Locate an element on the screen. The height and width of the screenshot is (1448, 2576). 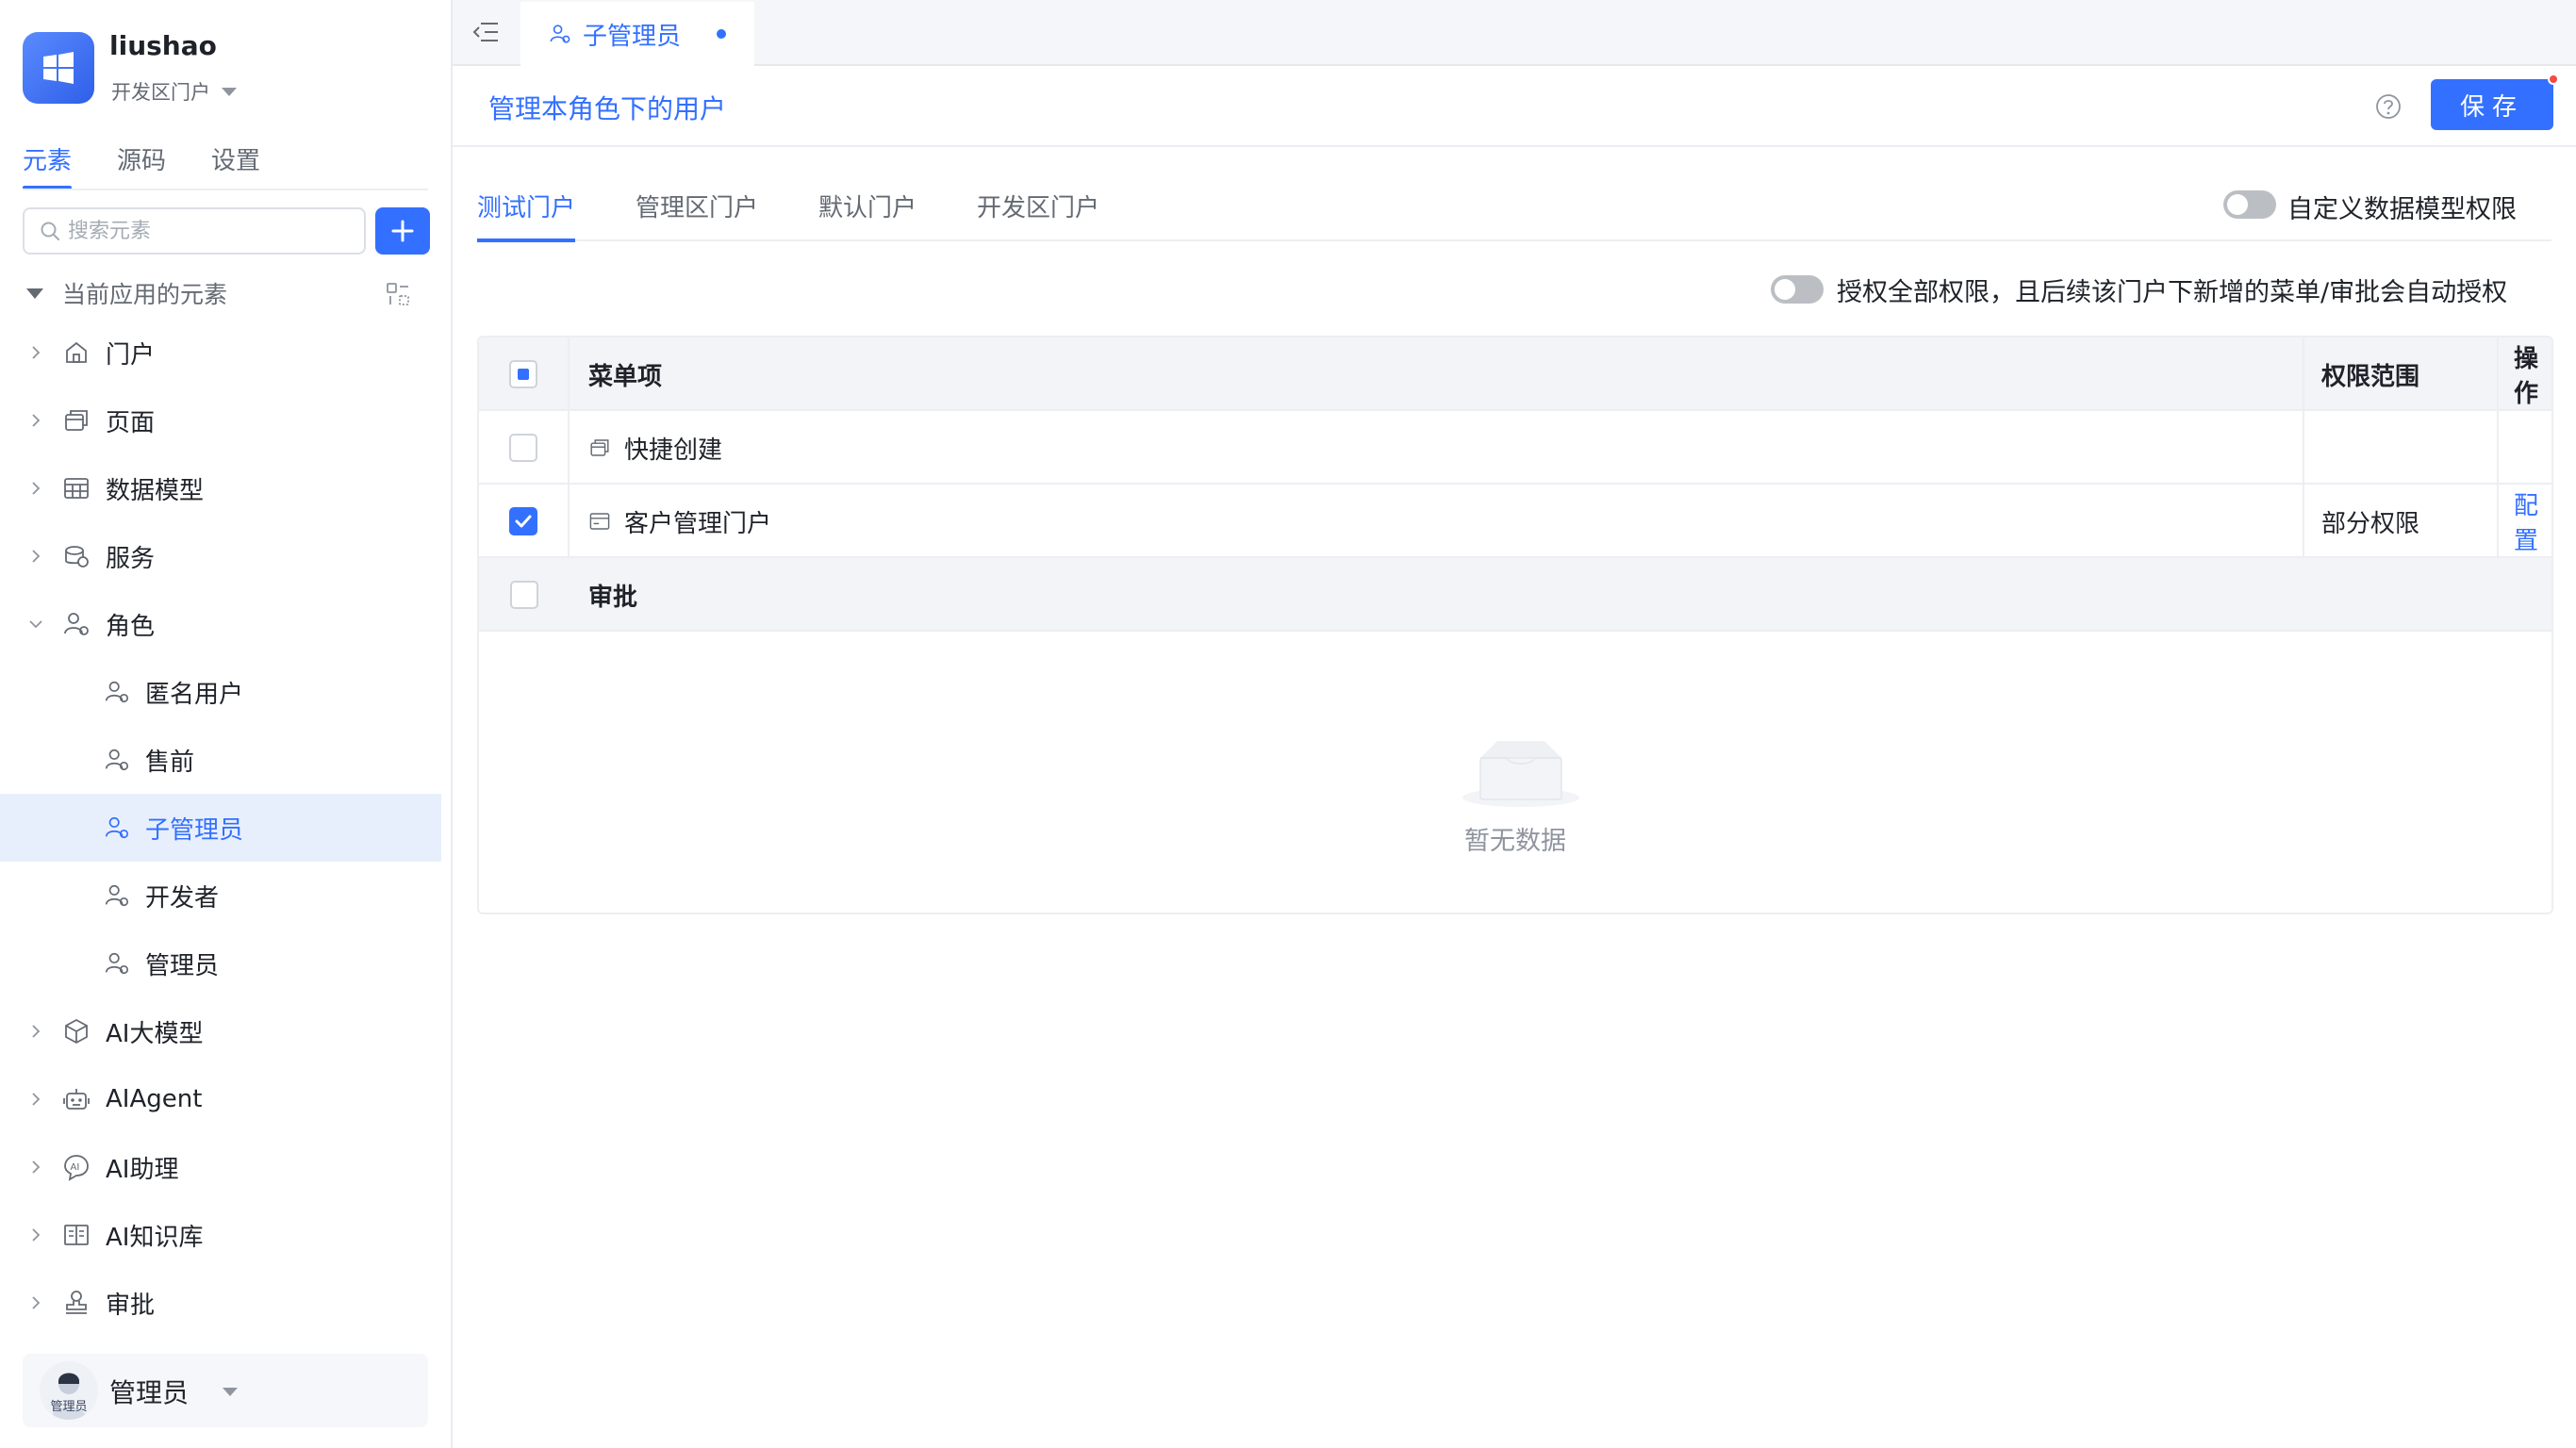
tree-item-portal: 门户 is located at coordinates (220, 353).